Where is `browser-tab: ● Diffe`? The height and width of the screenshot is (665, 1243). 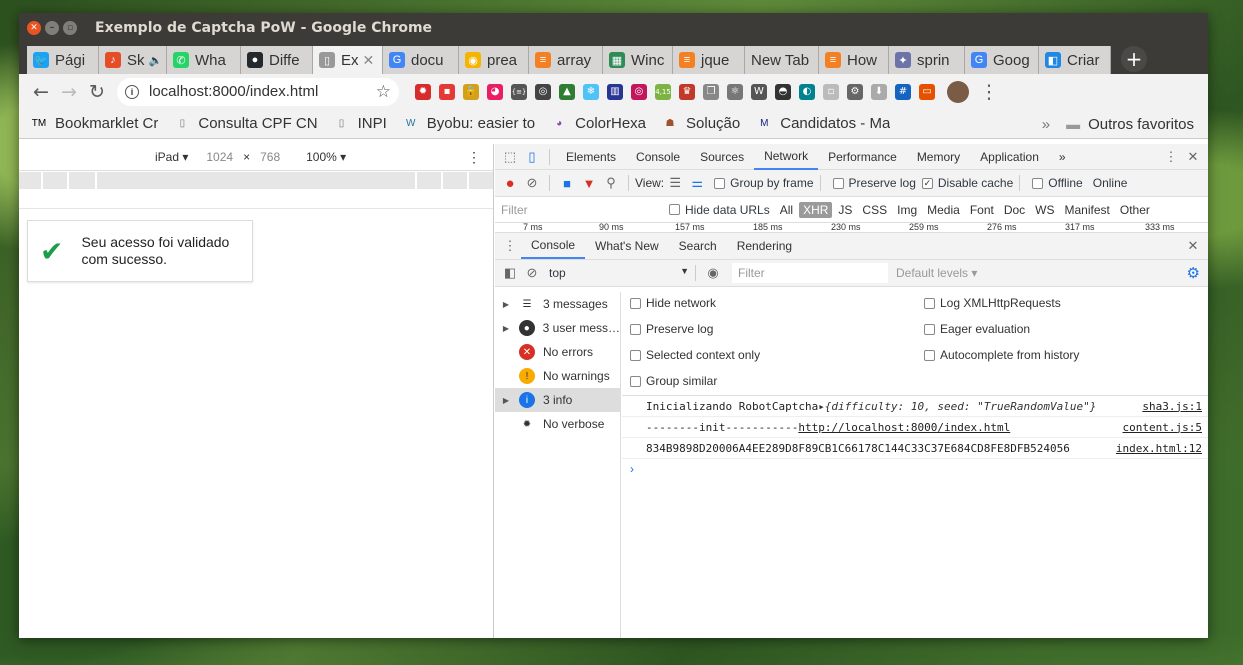 browser-tab: ● Diffe is located at coordinates (277, 60).